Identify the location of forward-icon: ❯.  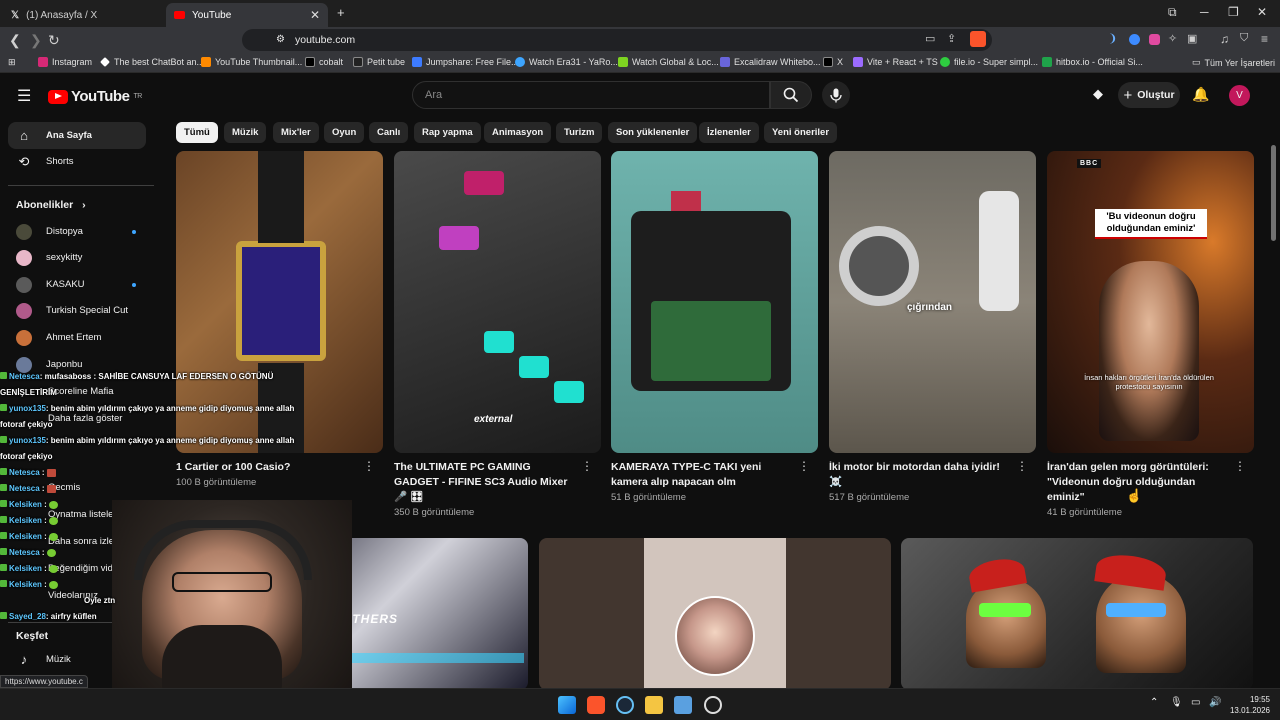
(36, 40).